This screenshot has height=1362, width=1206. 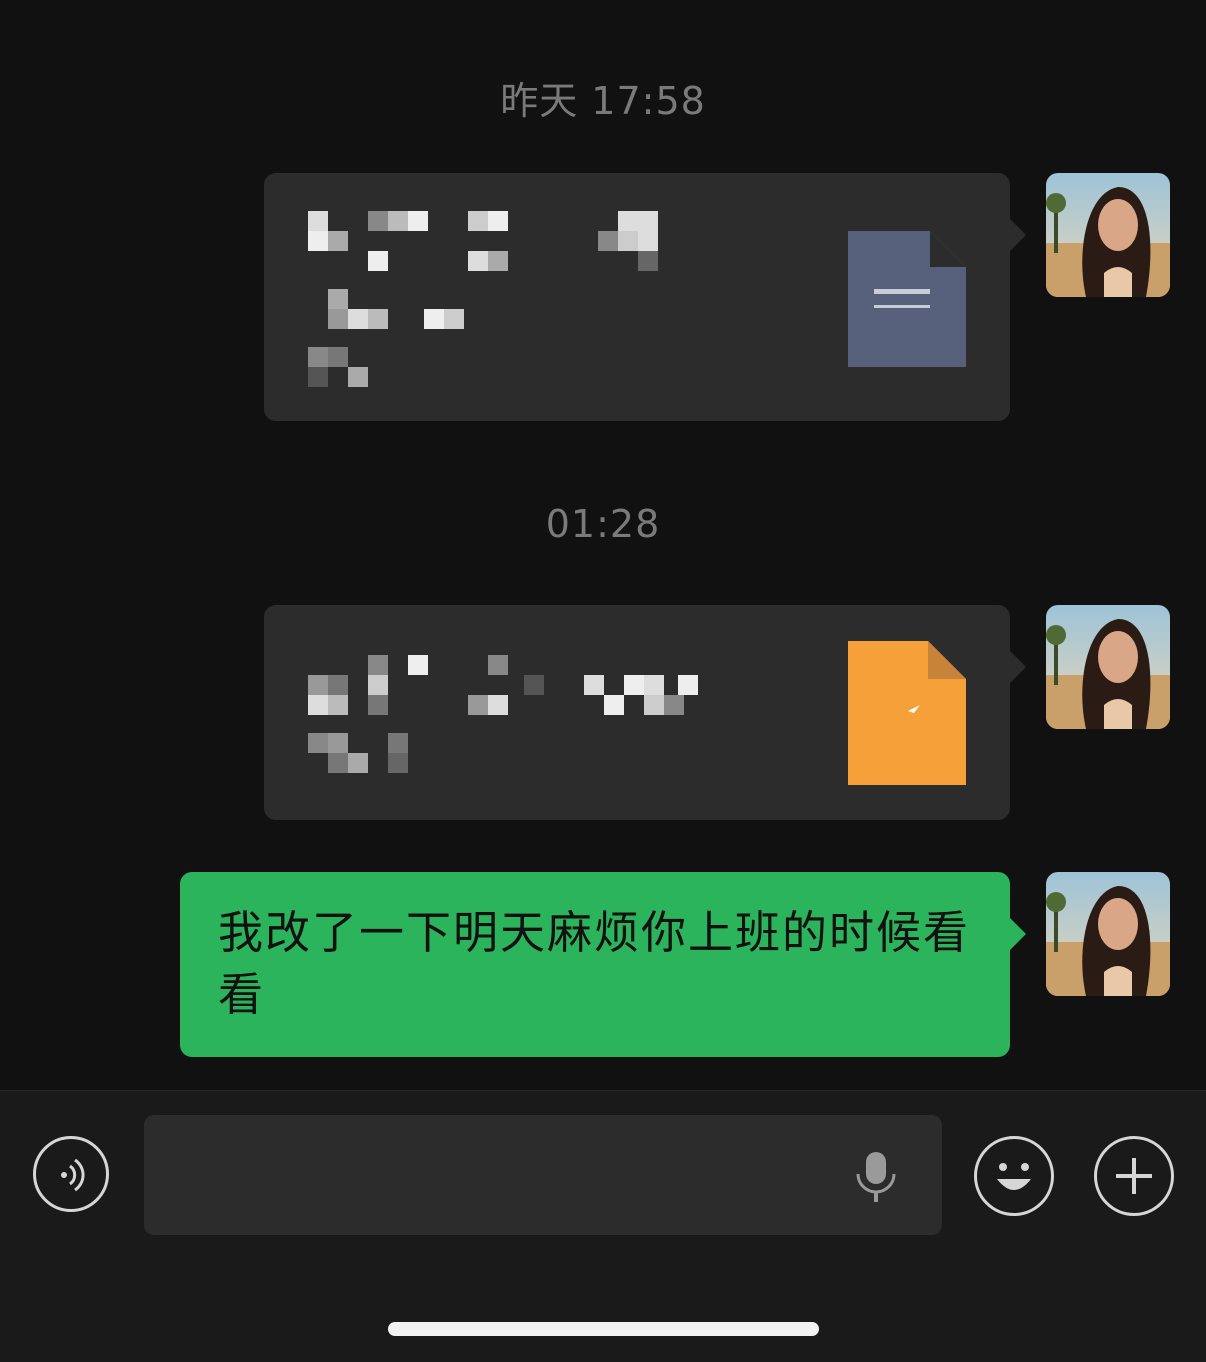 I want to click on emoji-button, so click(x=1014, y=1176).